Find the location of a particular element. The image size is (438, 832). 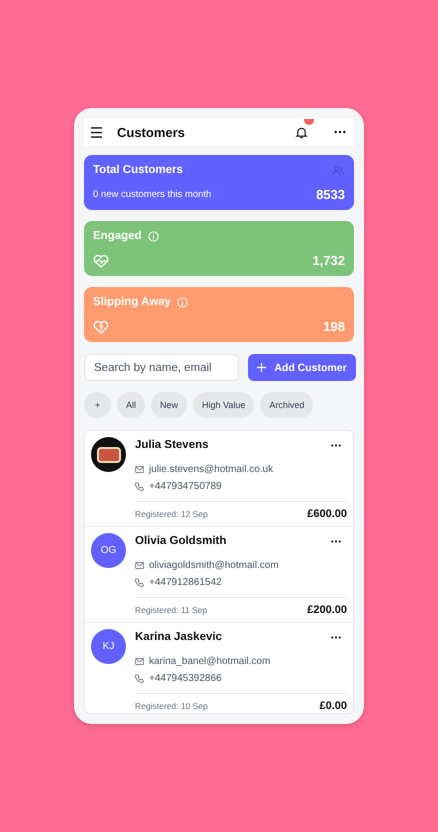

customer-amount: £0.00 is located at coordinates (333, 706).